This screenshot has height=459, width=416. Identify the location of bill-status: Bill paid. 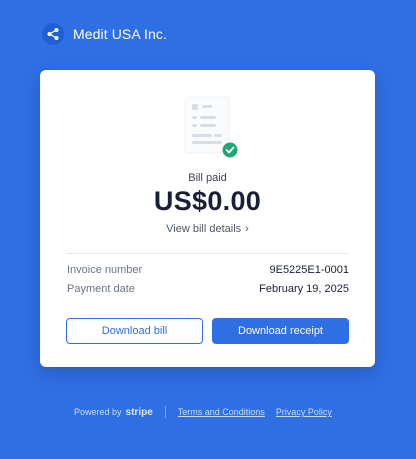
(207, 178).